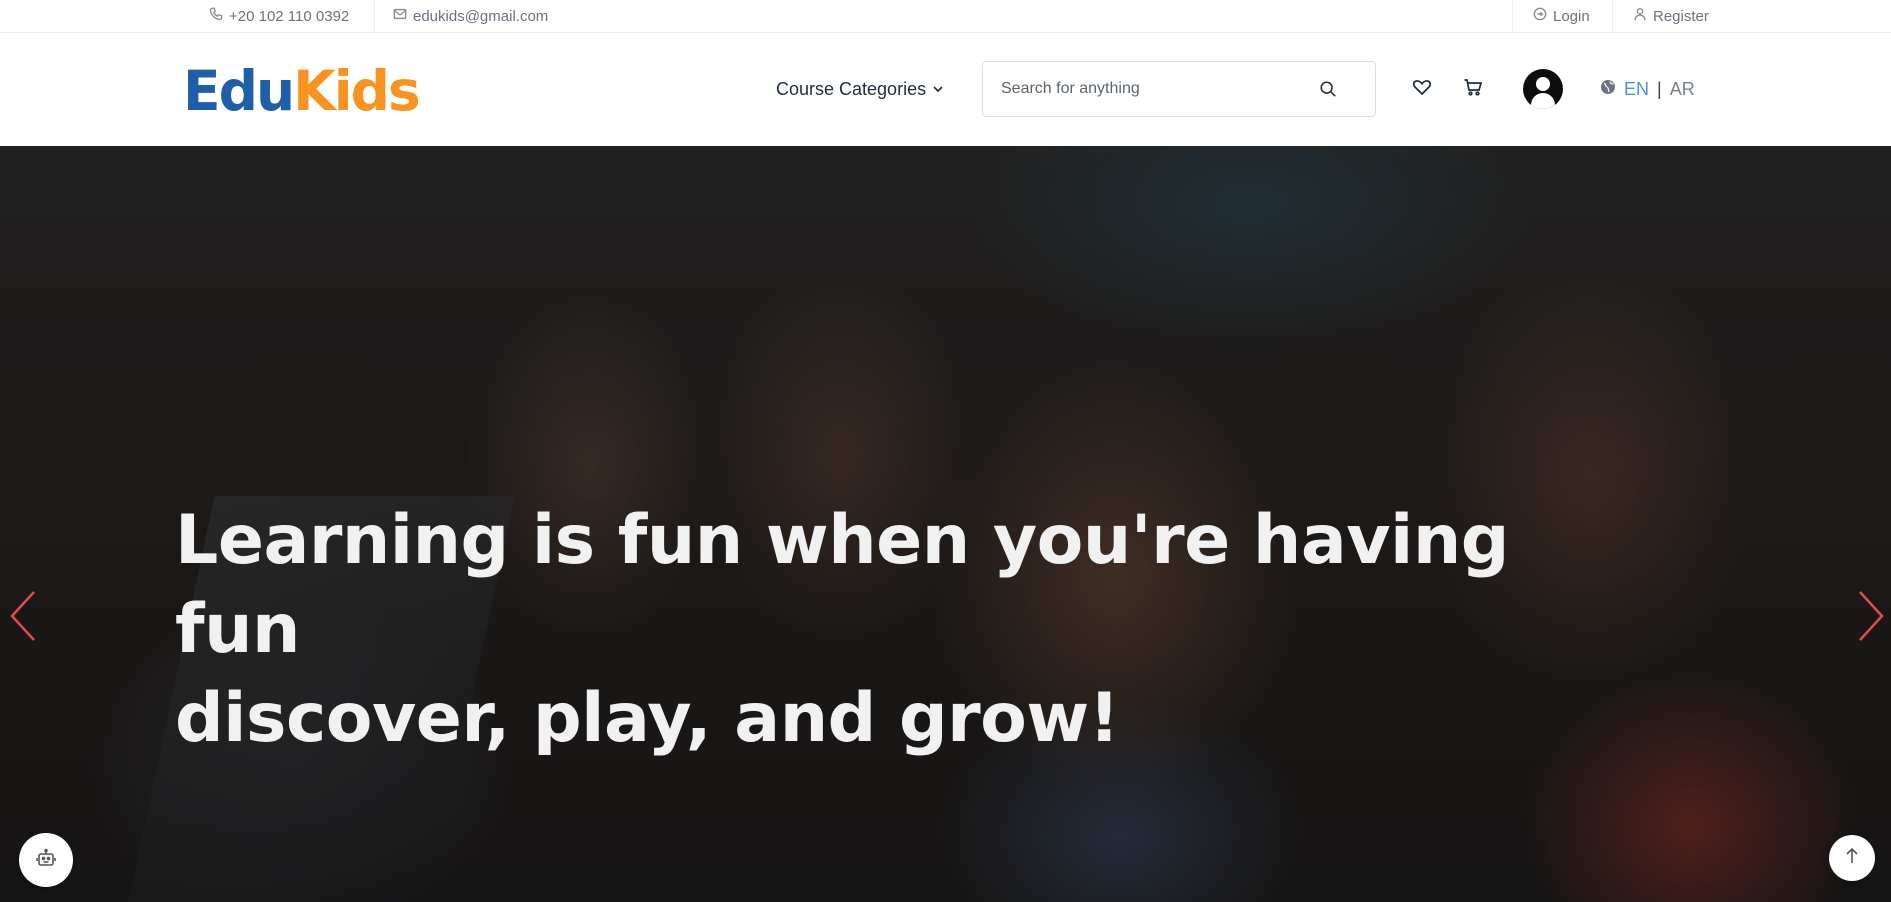  Describe the element at coordinates (1640, 16) in the screenshot. I see `user-icon` at that location.